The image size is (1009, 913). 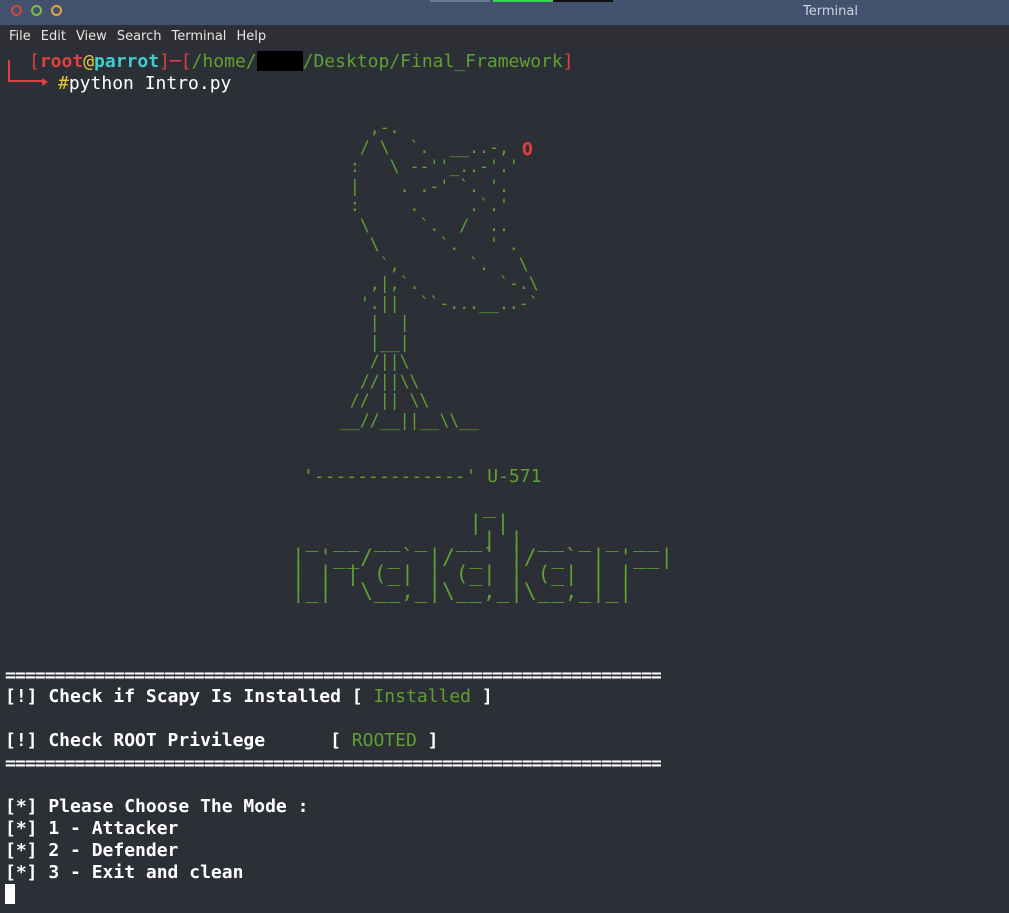 What do you see at coordinates (830, 11) in the screenshot?
I see `window-title: Terminal` at bounding box center [830, 11].